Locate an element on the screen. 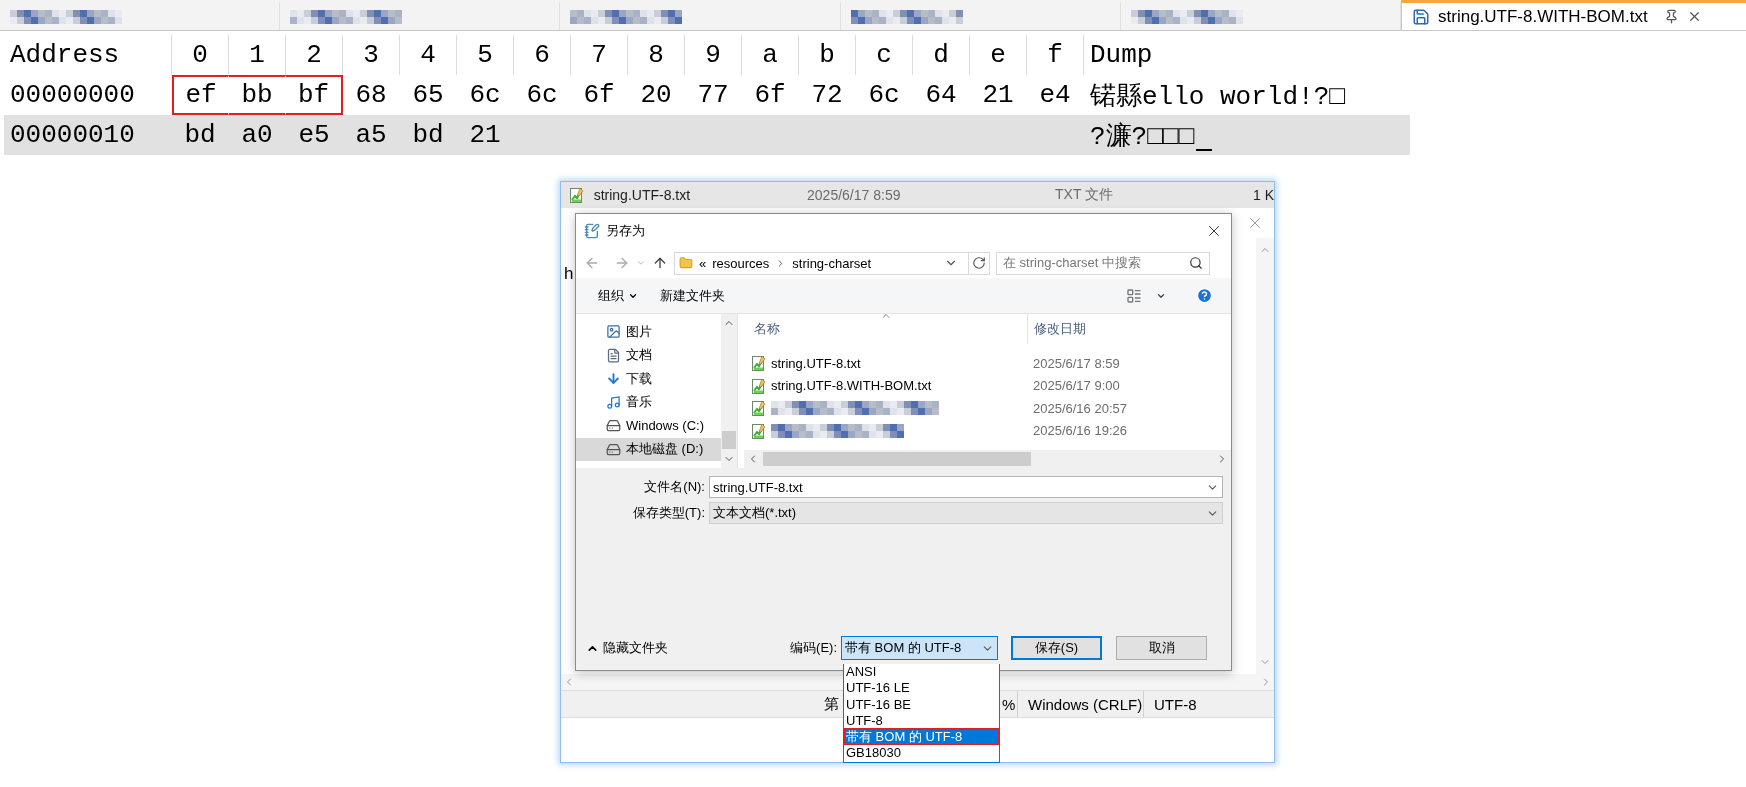 This screenshot has width=1746, height=787. byte-cell-text: 20 is located at coordinates (656, 95).